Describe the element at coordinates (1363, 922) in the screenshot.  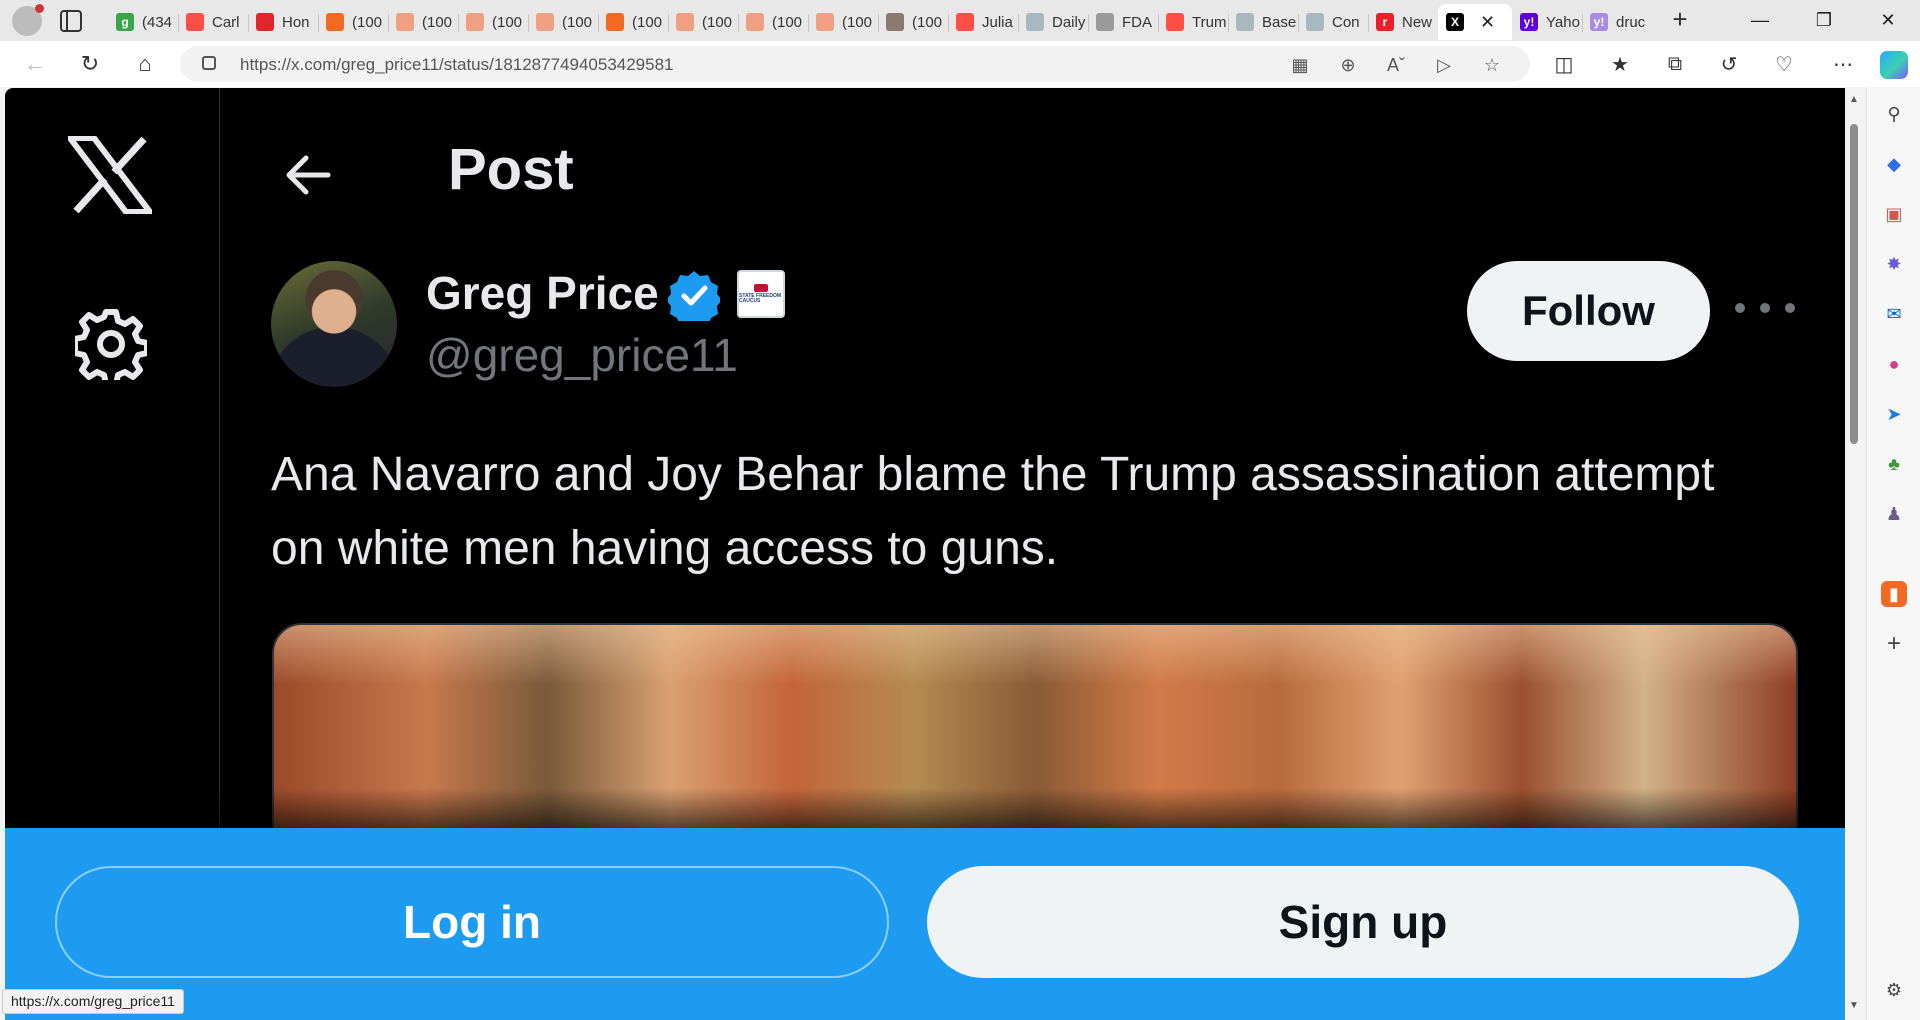
I see `signup-button: Sign up` at that location.